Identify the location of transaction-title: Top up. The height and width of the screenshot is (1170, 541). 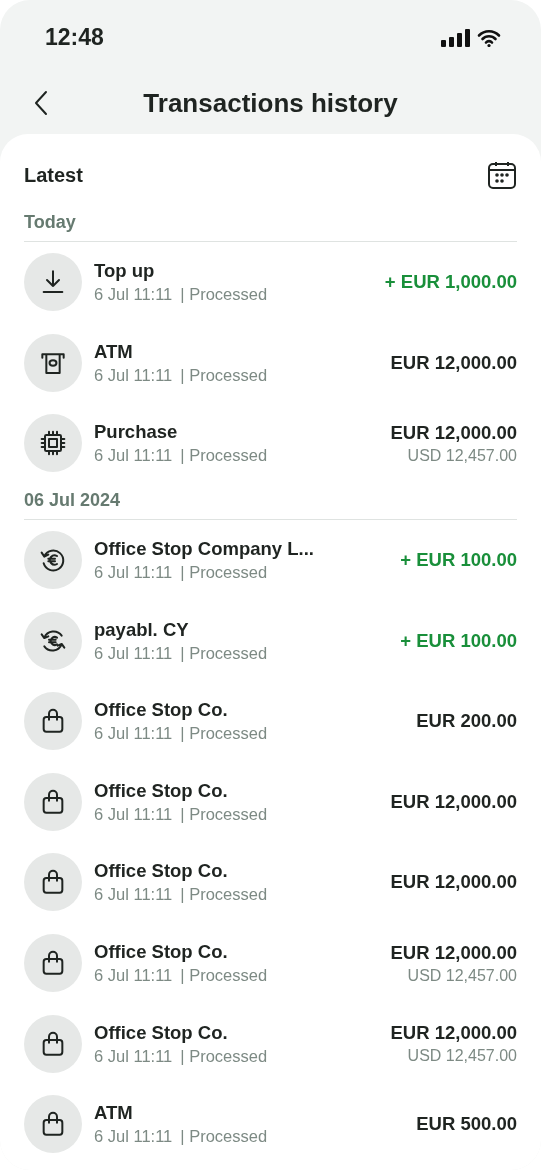
(233, 271).